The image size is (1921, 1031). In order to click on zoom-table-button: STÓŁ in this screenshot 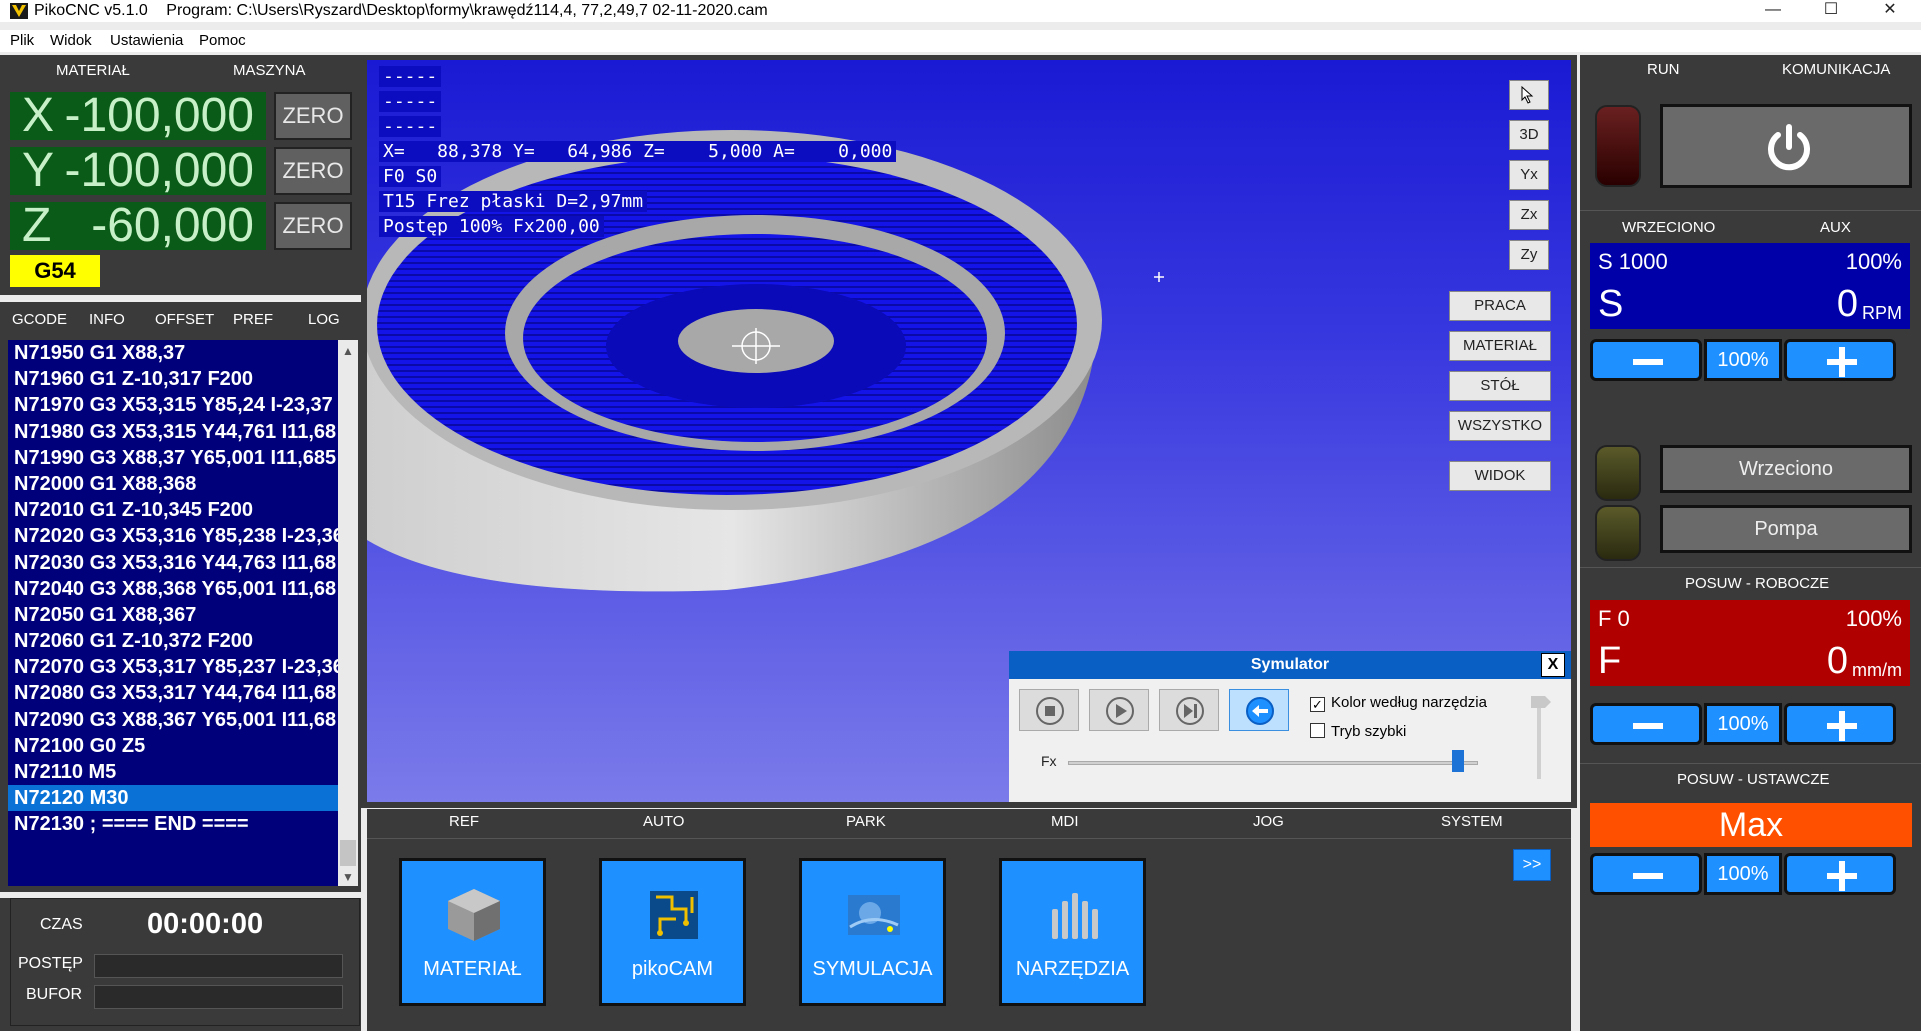, I will do `click(1500, 386)`.